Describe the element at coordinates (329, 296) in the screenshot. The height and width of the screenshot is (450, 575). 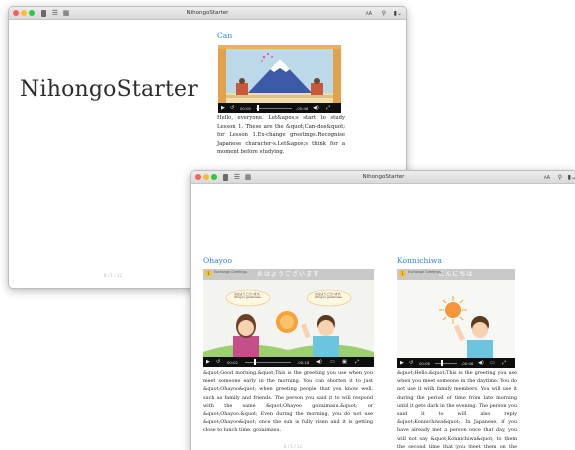
I see `speech-bubble-right: おはようございます。Ohayoo gozaimasu.` at that location.